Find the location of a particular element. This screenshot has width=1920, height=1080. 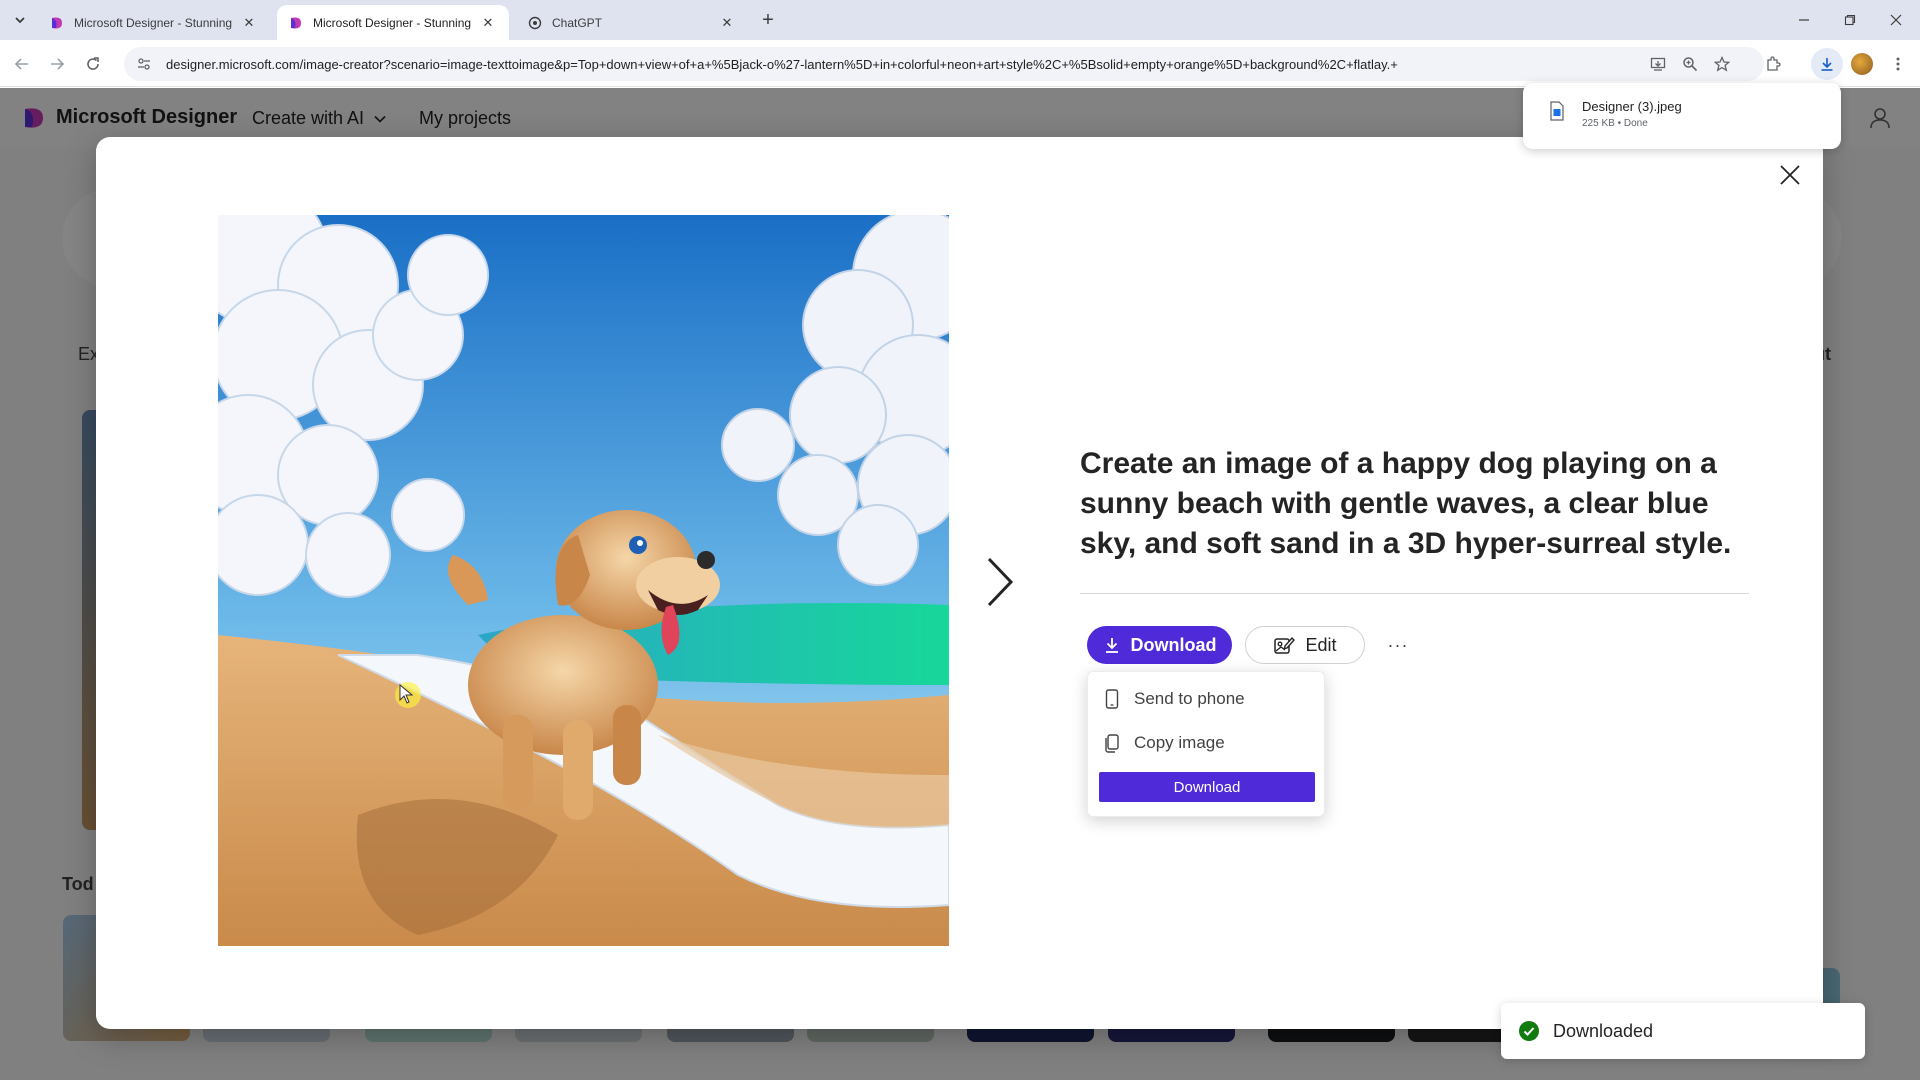

download-button: Download is located at coordinates (1159, 645).